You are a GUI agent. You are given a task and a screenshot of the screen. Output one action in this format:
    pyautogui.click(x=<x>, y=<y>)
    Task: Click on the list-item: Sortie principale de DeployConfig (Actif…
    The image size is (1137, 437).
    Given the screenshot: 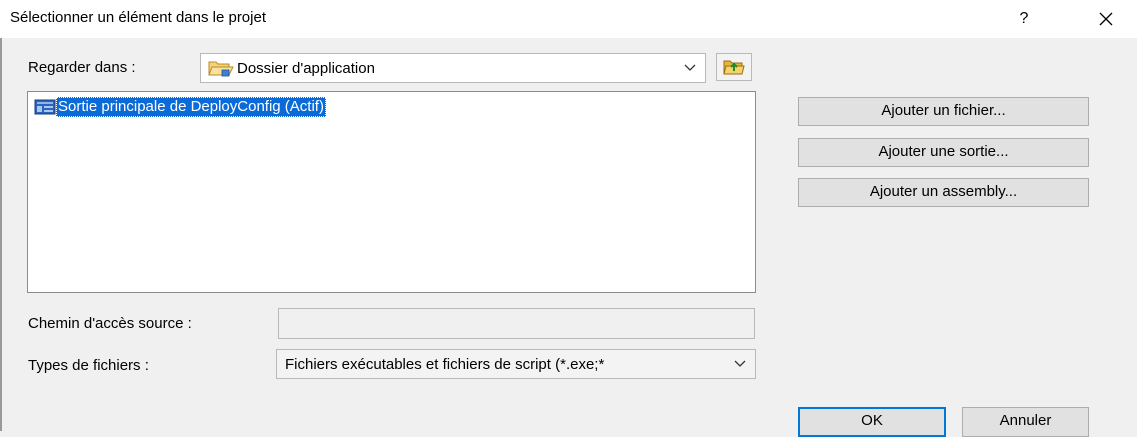 What is the action you would take?
    pyautogui.click(x=180, y=107)
    